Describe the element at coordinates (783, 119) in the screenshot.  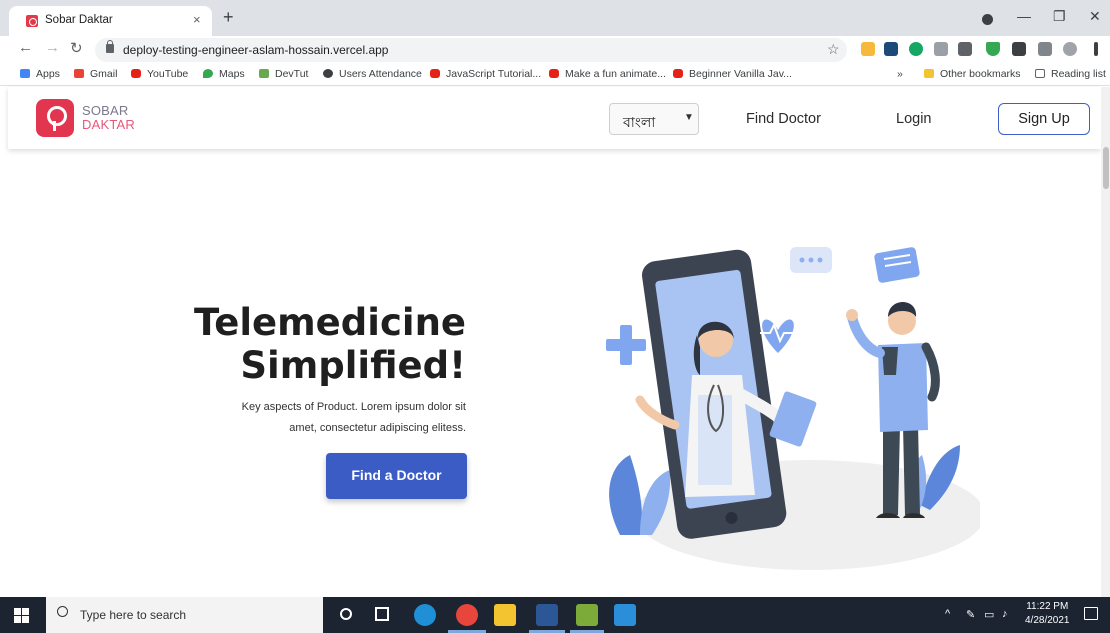
I see `nav-find-doctor: Find Doctor` at that location.